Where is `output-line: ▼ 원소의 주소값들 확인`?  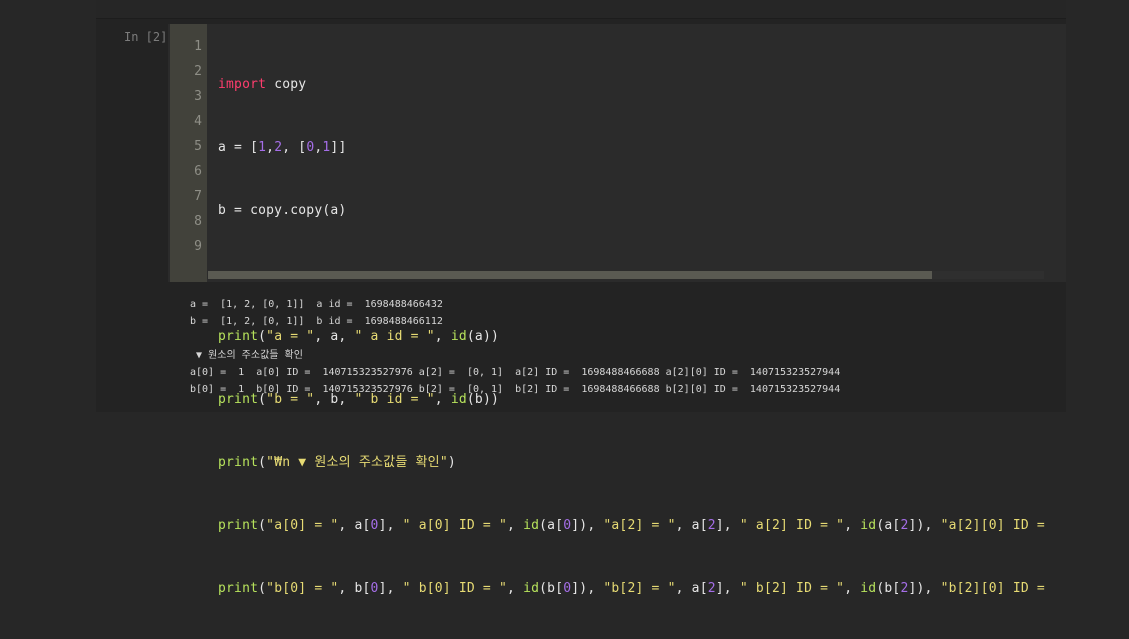
output-line: ▼ 원소의 주소값들 확인 is located at coordinates (246, 355).